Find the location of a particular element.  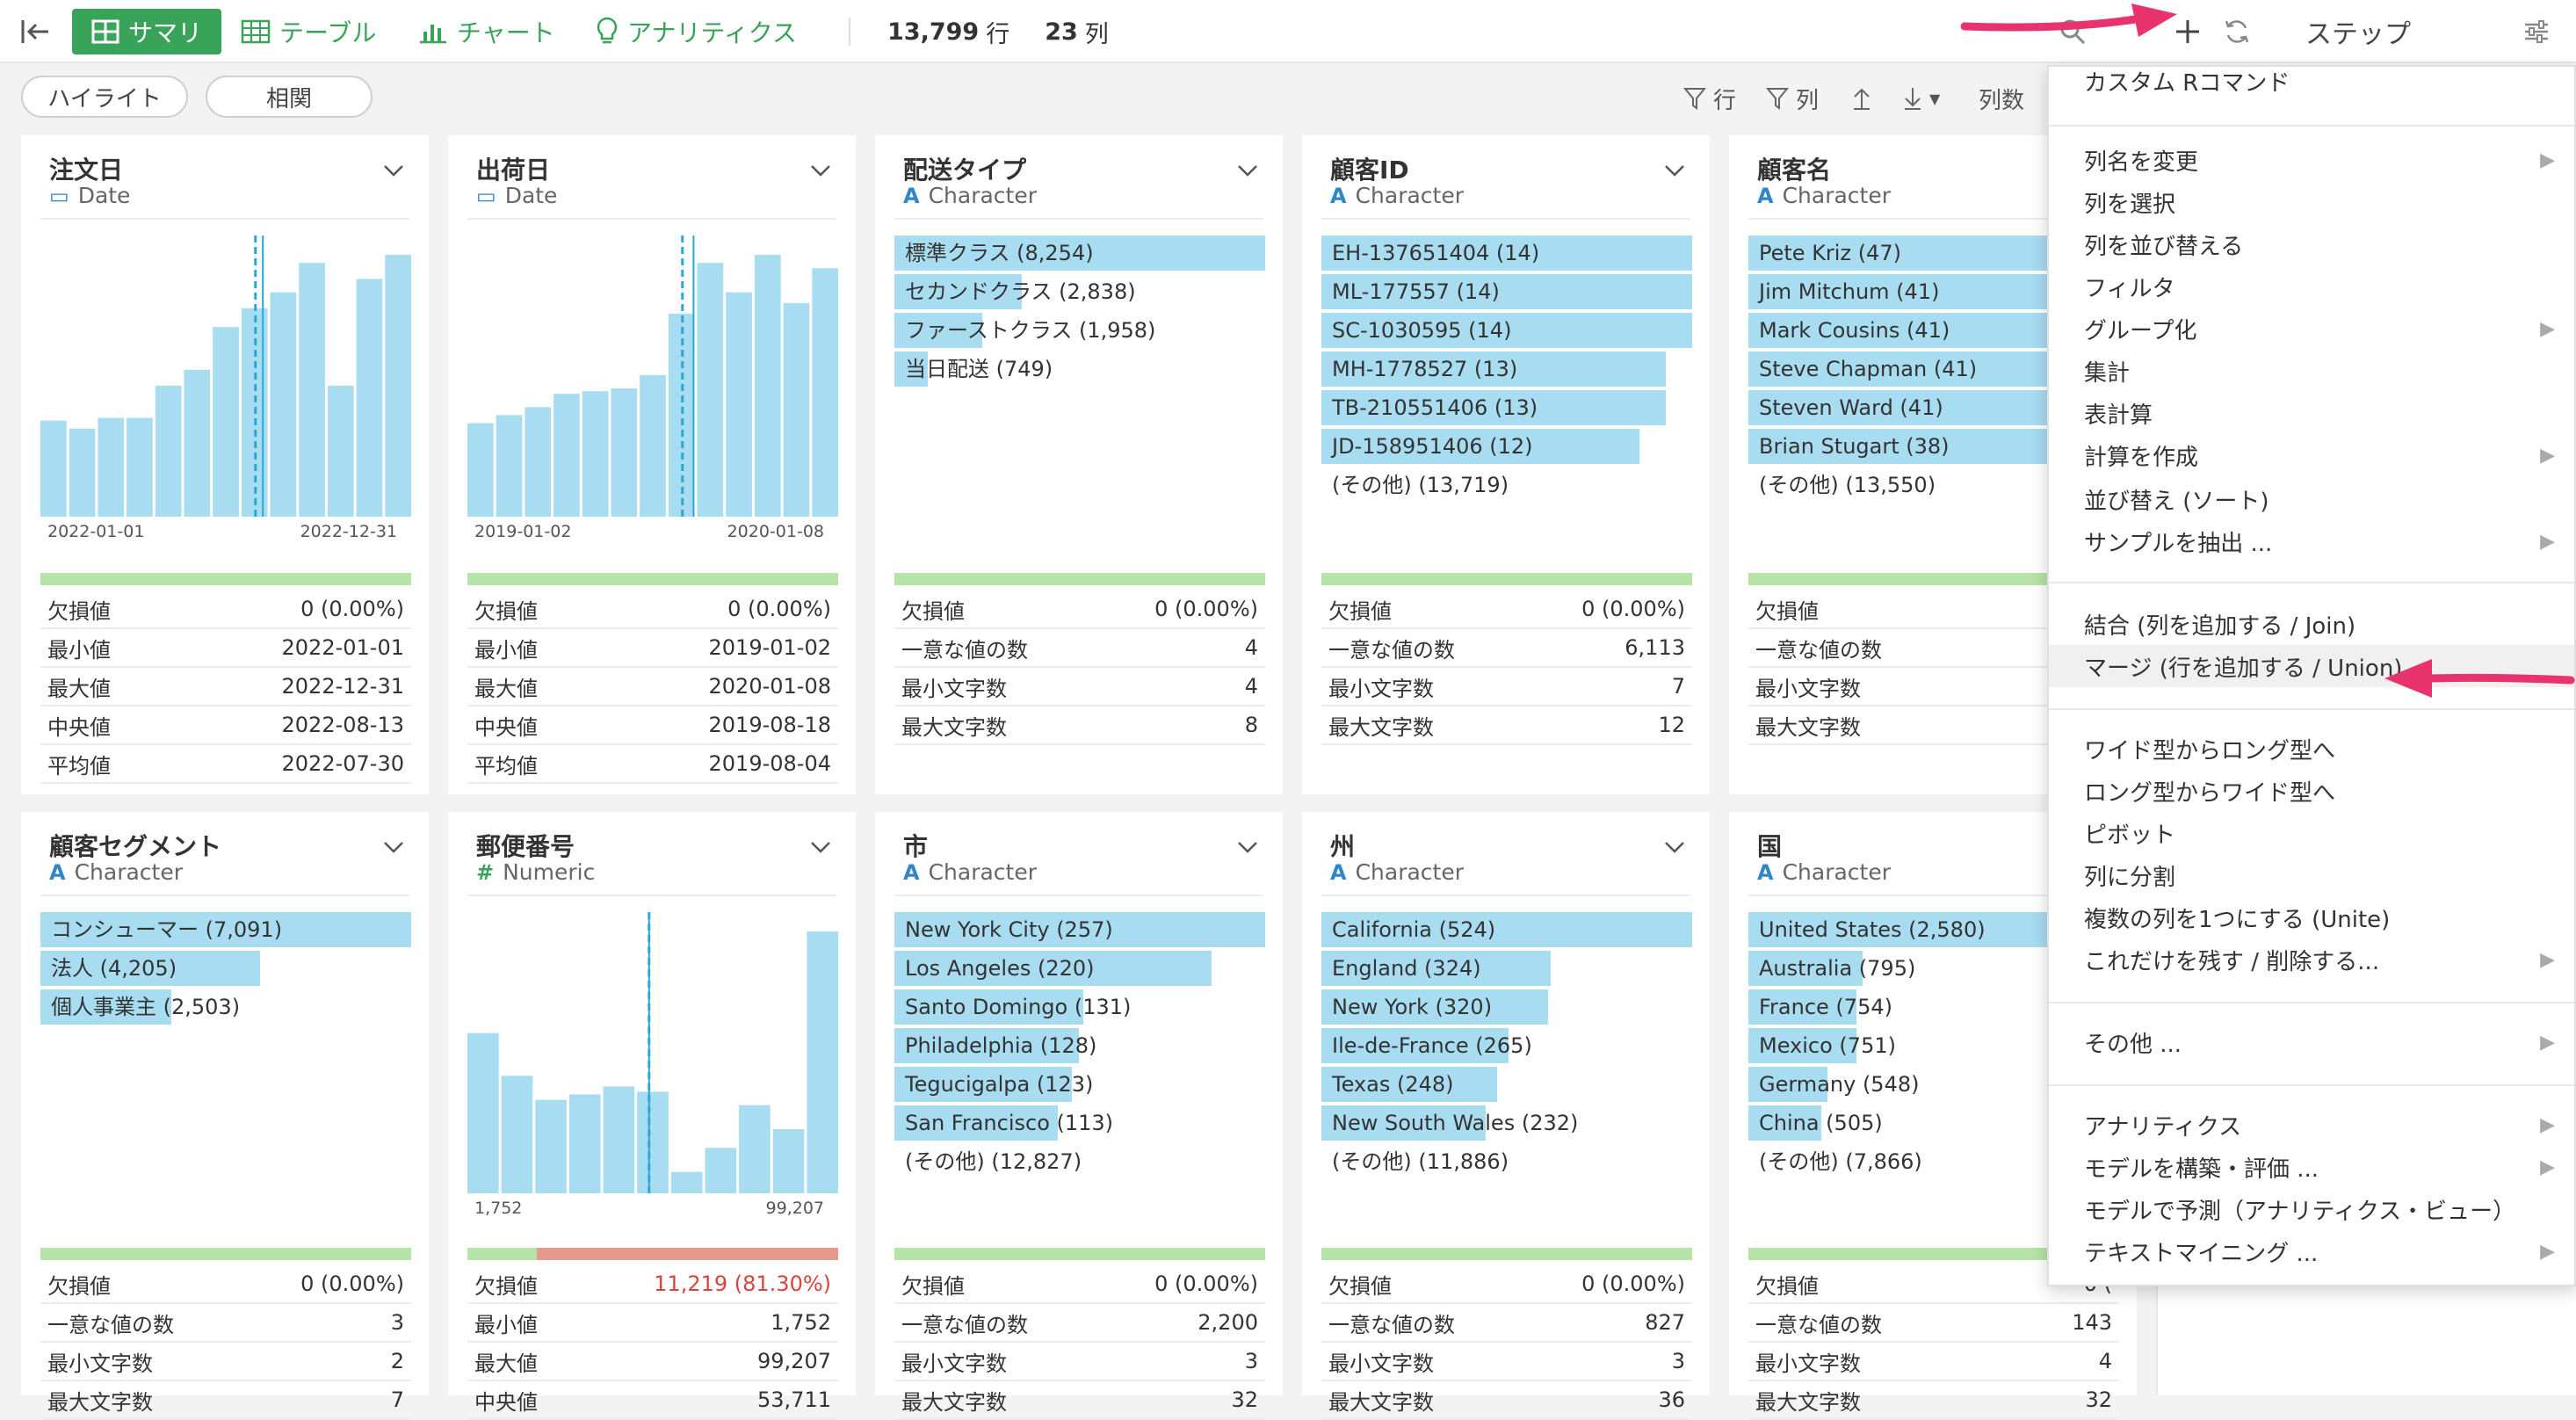

col-filter-button: 列 is located at coordinates (1792, 98).